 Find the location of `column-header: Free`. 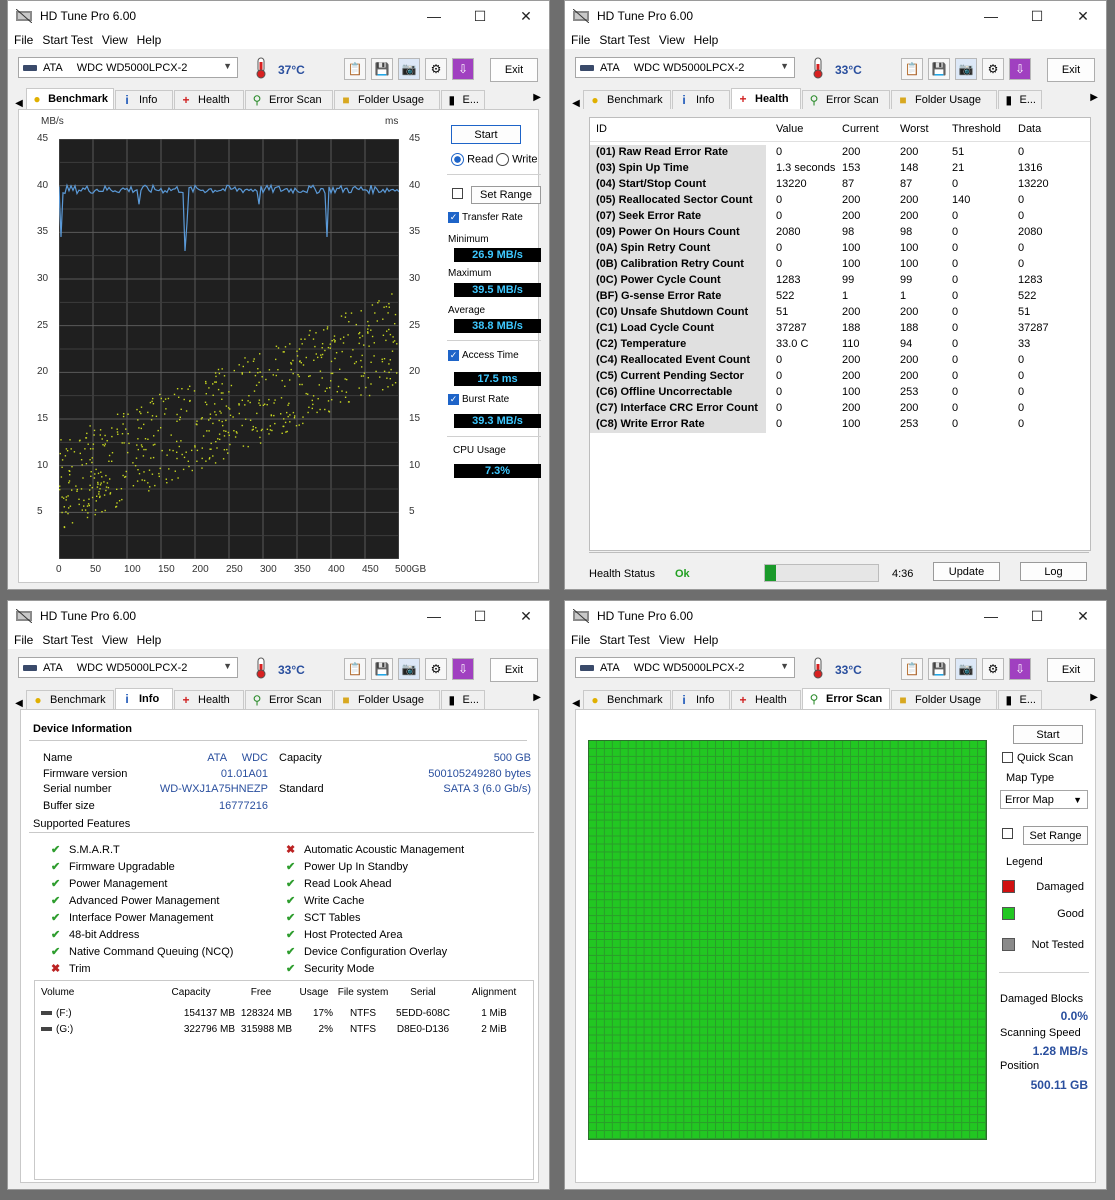

column-header: Free is located at coordinates (261, 992).